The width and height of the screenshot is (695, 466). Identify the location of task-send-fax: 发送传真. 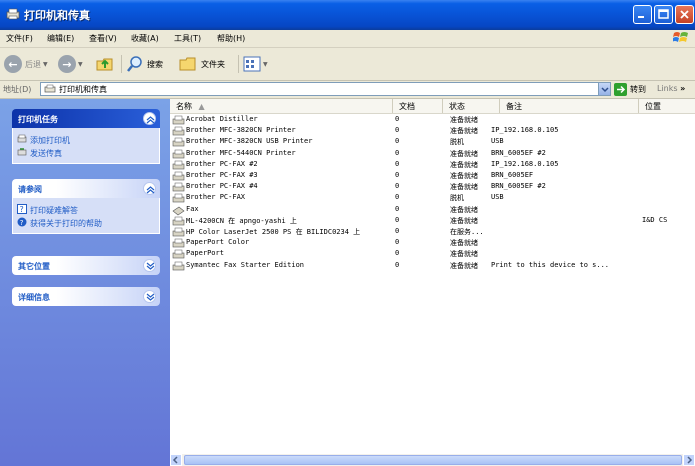
(86, 152).